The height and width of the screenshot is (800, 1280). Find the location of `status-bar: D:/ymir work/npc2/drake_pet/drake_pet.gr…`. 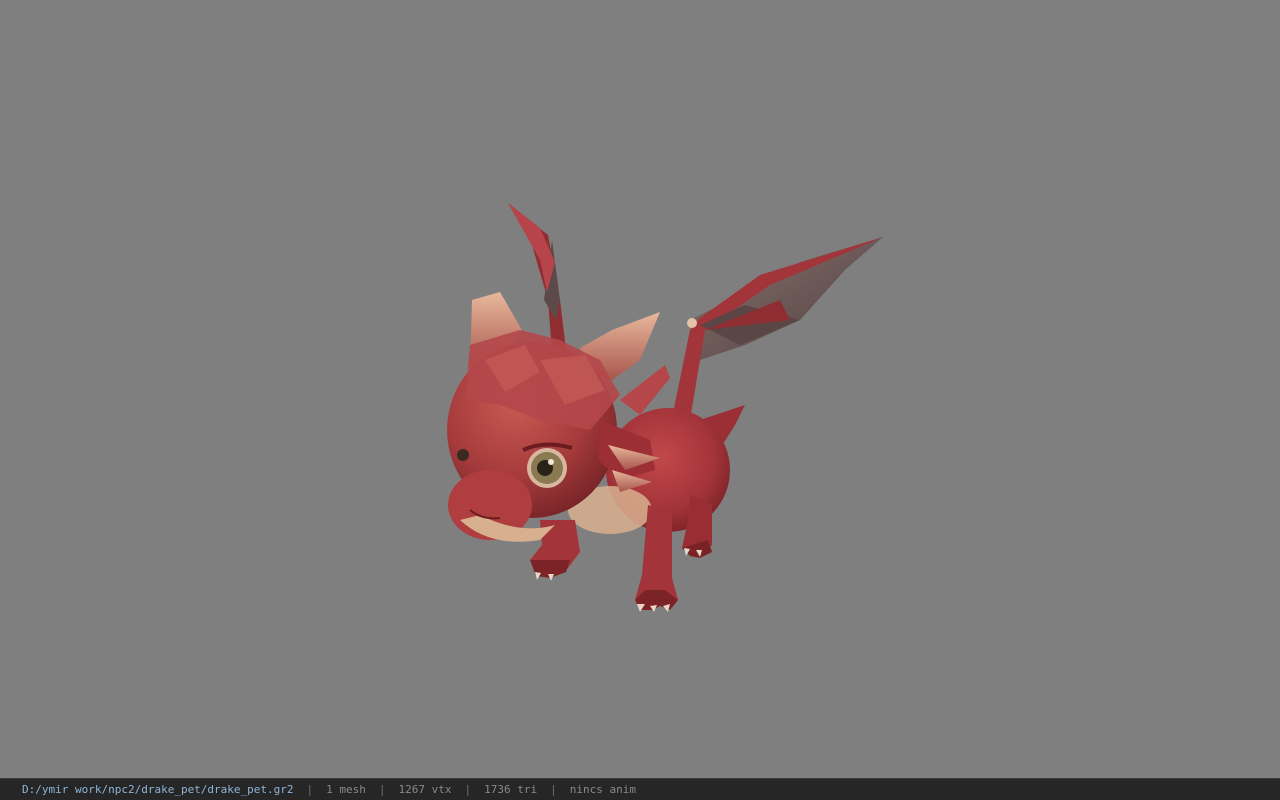

status-bar: D:/ymir work/npc2/drake_pet/drake_pet.gr… is located at coordinates (640, 789).